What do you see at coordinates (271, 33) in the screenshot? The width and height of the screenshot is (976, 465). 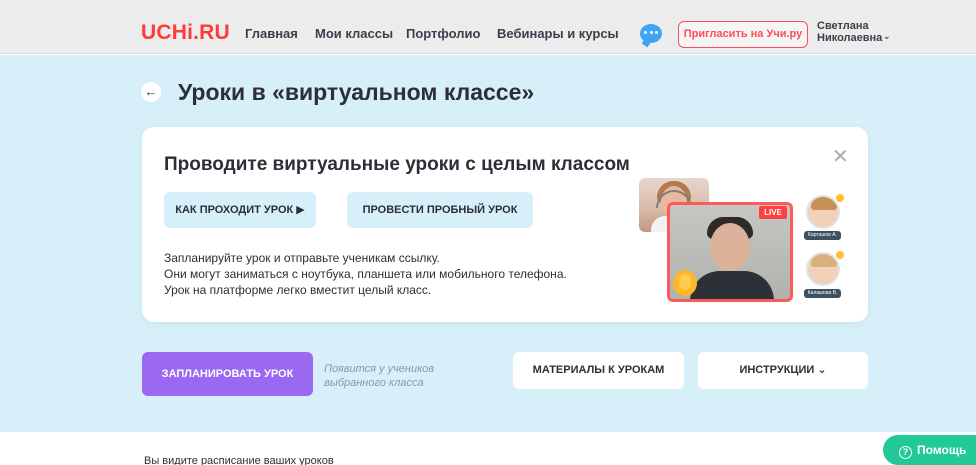 I see `nav-link-home: Главная` at bounding box center [271, 33].